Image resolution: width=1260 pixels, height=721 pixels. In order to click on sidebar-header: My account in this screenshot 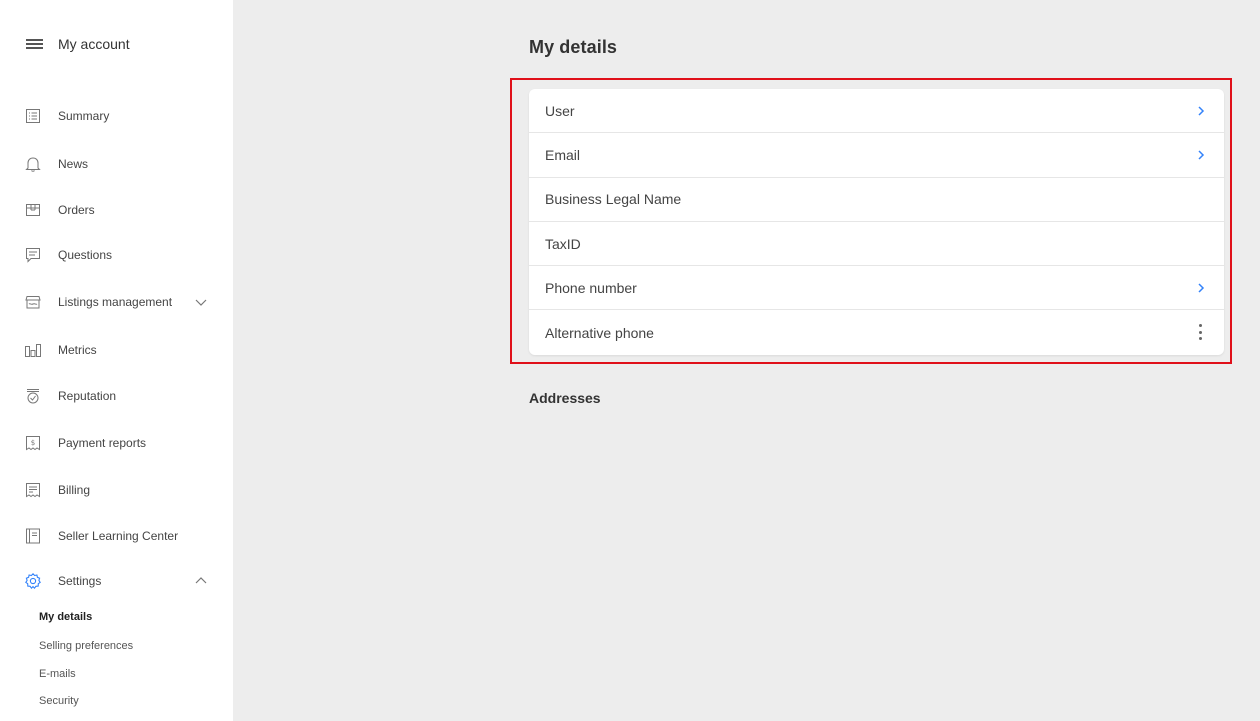, I will do `click(78, 44)`.